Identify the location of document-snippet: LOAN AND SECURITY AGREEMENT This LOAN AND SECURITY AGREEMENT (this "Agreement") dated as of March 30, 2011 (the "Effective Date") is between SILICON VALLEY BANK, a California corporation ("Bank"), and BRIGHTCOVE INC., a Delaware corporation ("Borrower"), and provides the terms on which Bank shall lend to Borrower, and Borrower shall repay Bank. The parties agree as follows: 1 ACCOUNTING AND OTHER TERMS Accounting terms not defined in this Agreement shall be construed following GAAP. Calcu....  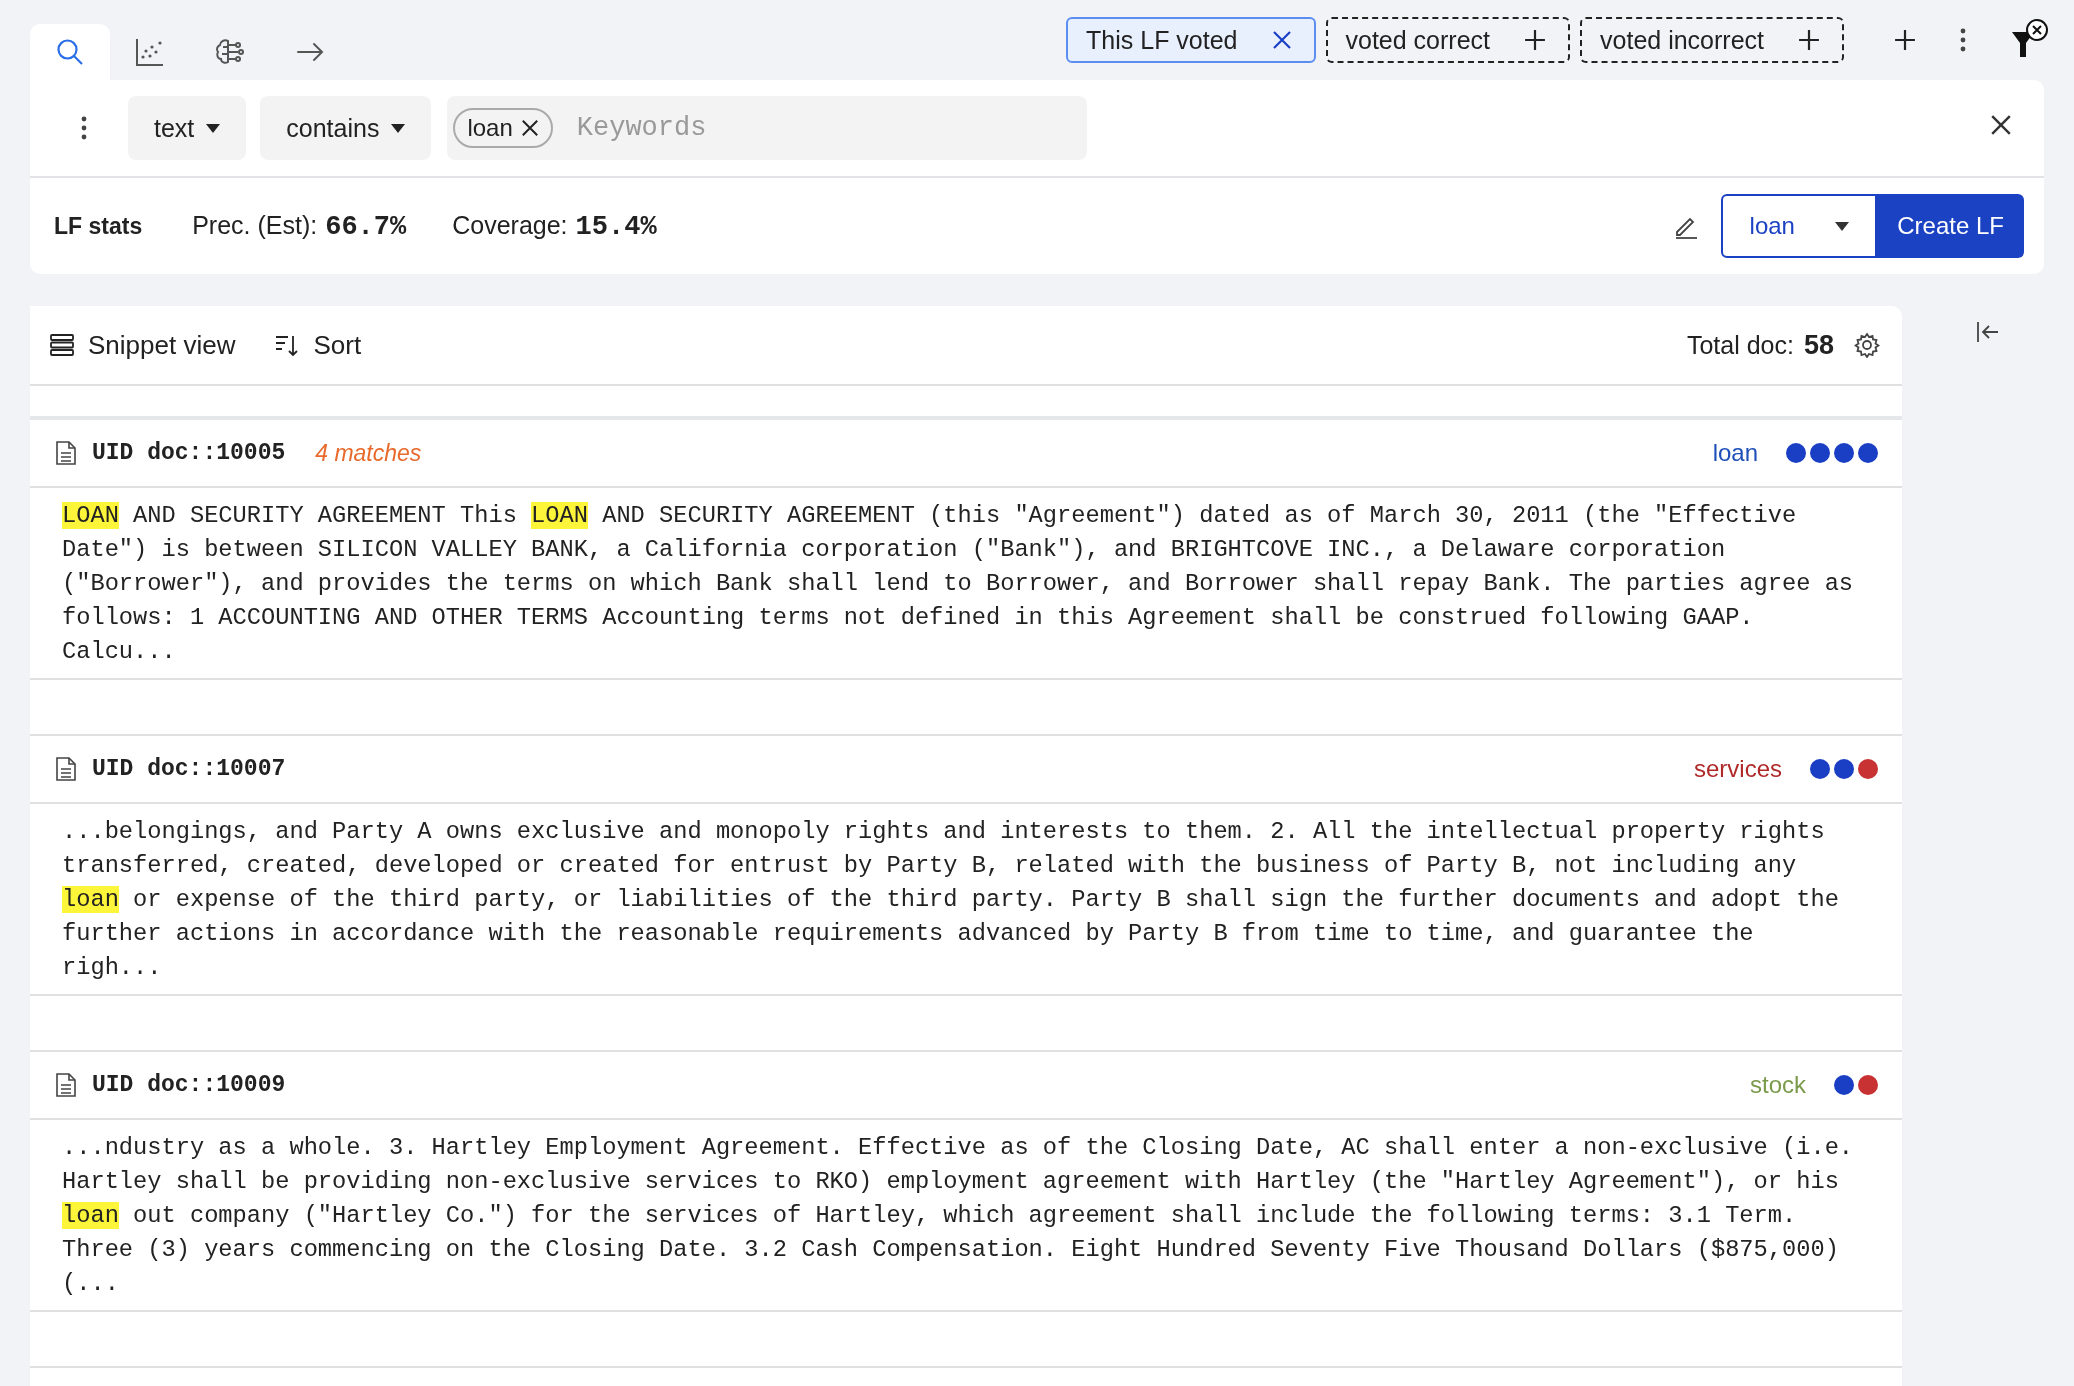
(966, 584).